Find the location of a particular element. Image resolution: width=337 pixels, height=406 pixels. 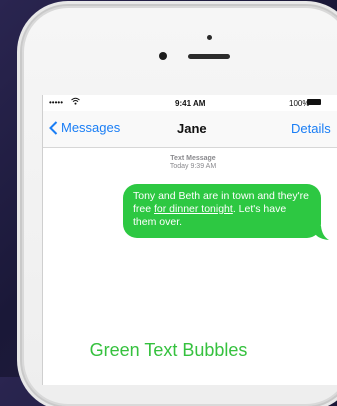

bubble-tail is located at coordinates (322, 233).